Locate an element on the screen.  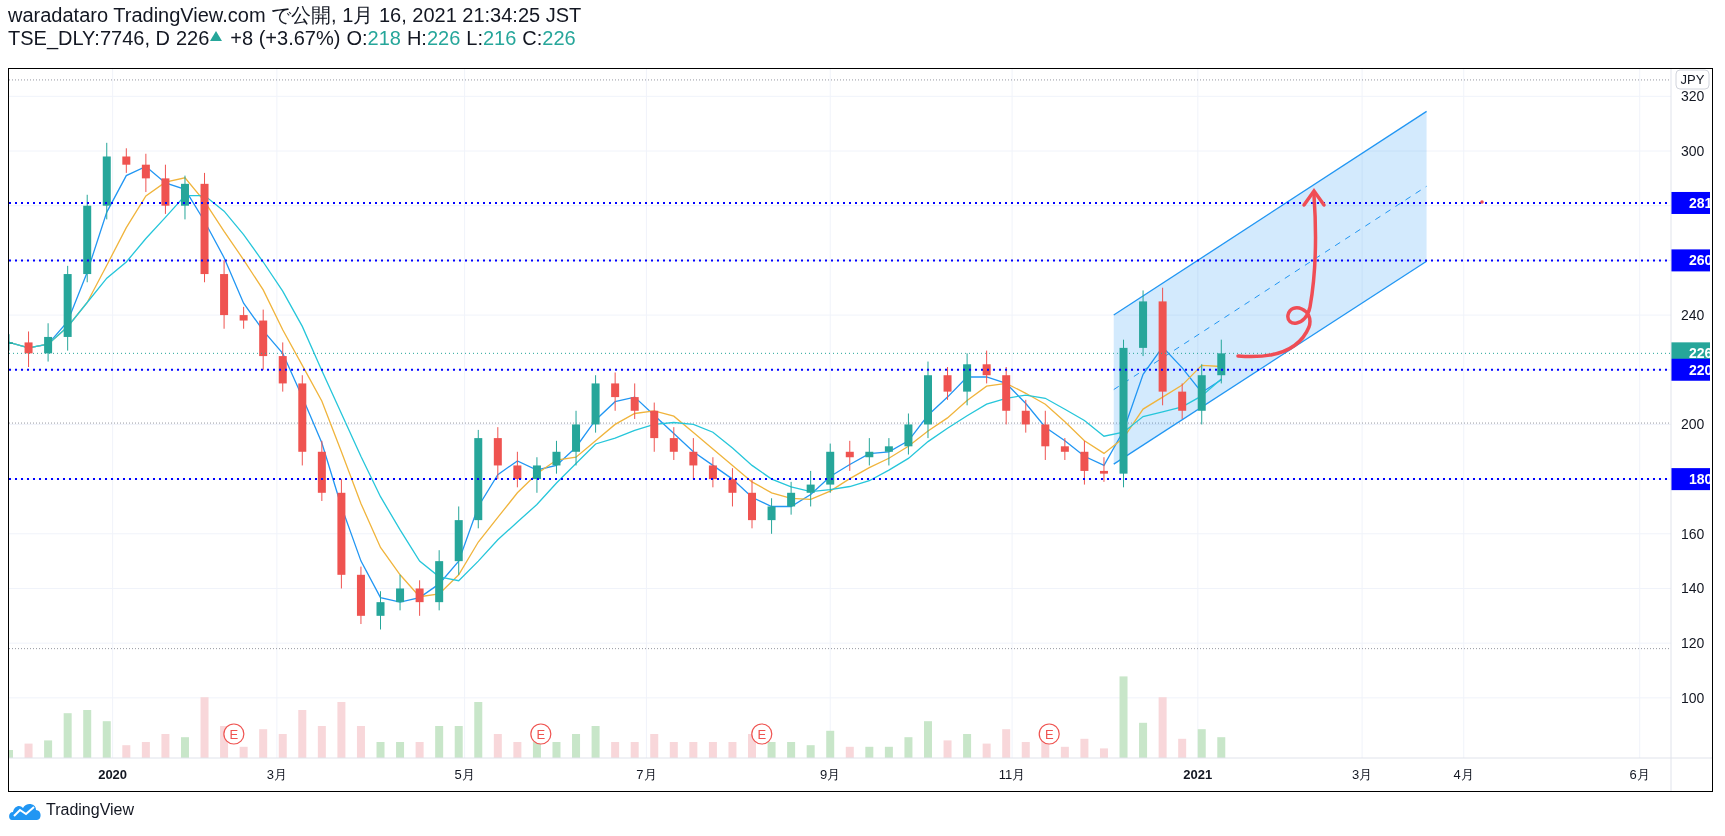
dot-mark is located at coordinates (1482, 202).